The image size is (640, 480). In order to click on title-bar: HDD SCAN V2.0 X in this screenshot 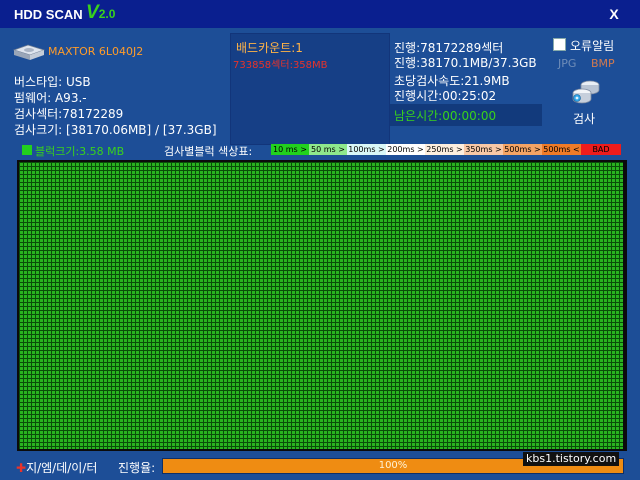, I will do `click(320, 14)`.